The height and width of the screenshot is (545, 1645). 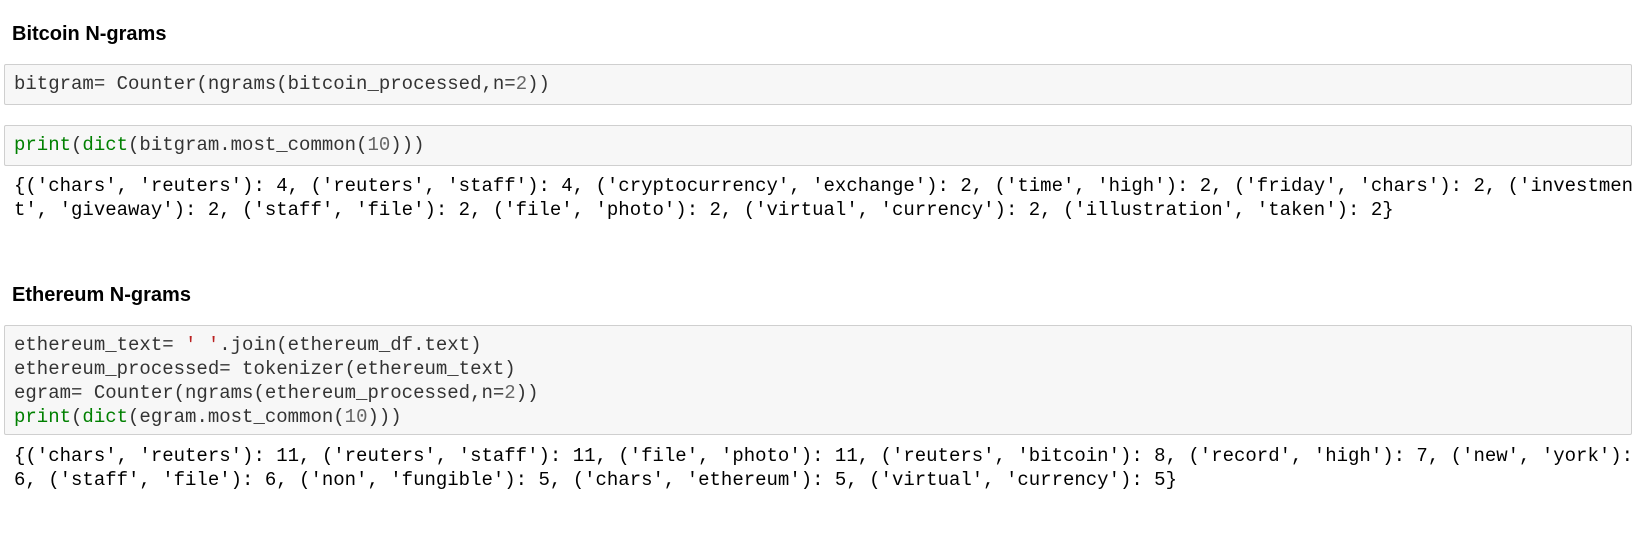 What do you see at coordinates (248, 145) in the screenshot?
I see `code-token: (bitgram.most_common(` at bounding box center [248, 145].